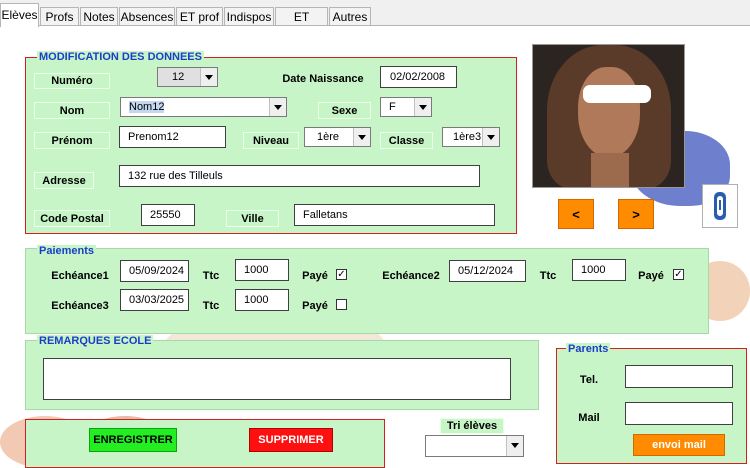  Describe the element at coordinates (487, 271) in the screenshot. I see `echeance2-field: 05/12/2024` at that location.